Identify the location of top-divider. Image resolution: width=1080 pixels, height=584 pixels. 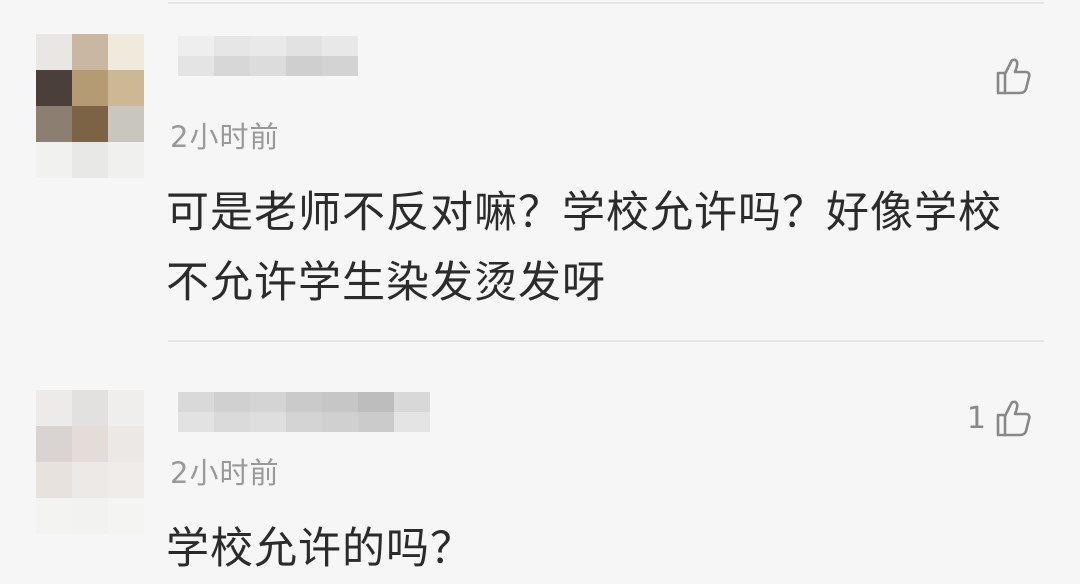
(606, 3).